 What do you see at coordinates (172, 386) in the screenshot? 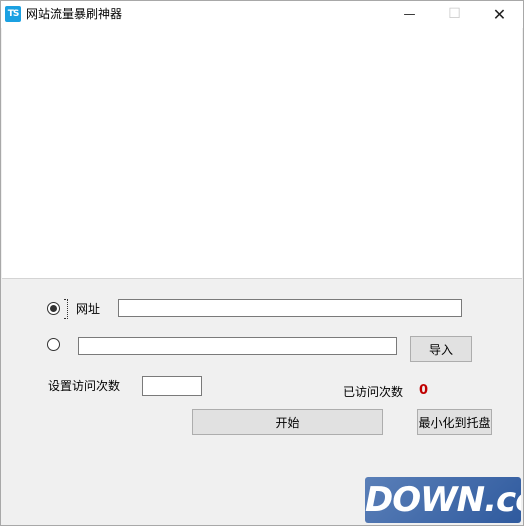
I see `visits-input` at bounding box center [172, 386].